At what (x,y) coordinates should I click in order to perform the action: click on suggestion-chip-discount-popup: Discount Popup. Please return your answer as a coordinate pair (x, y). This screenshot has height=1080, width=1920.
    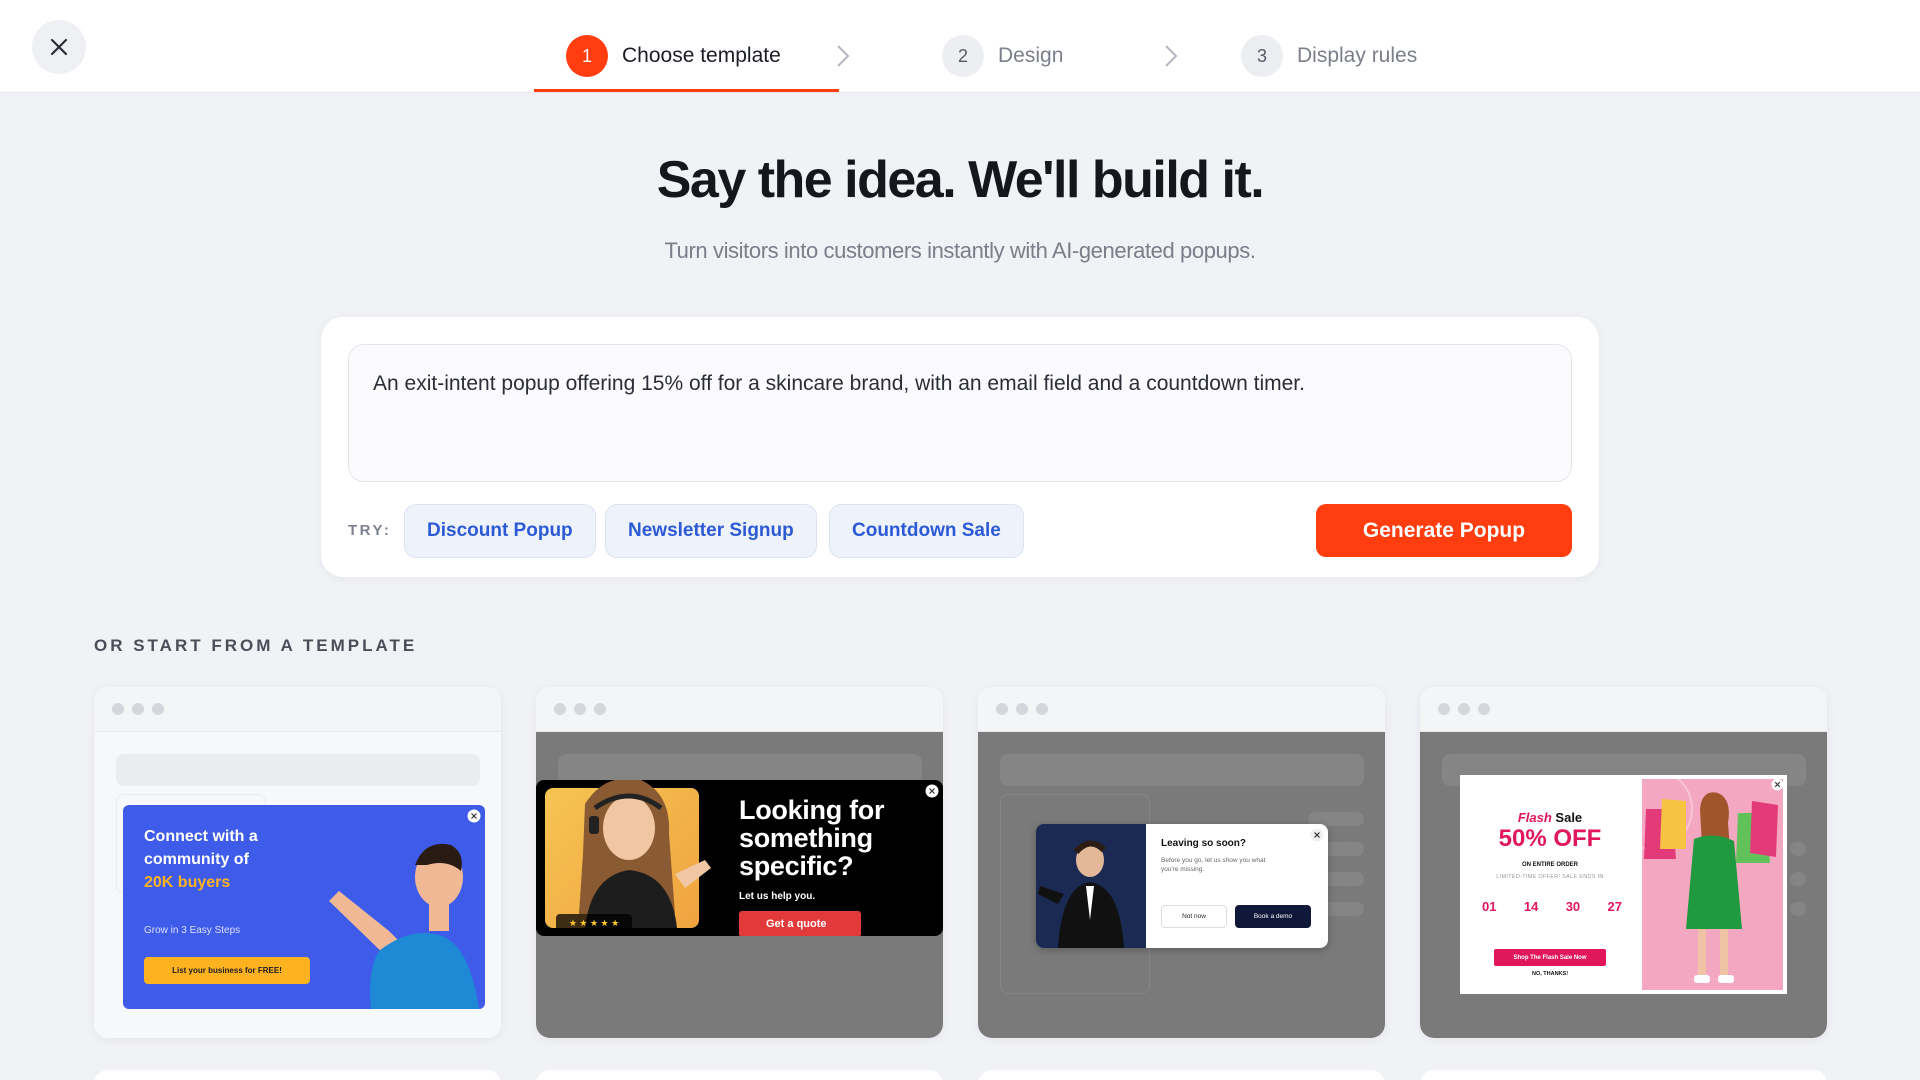
    Looking at the image, I should click on (500, 531).